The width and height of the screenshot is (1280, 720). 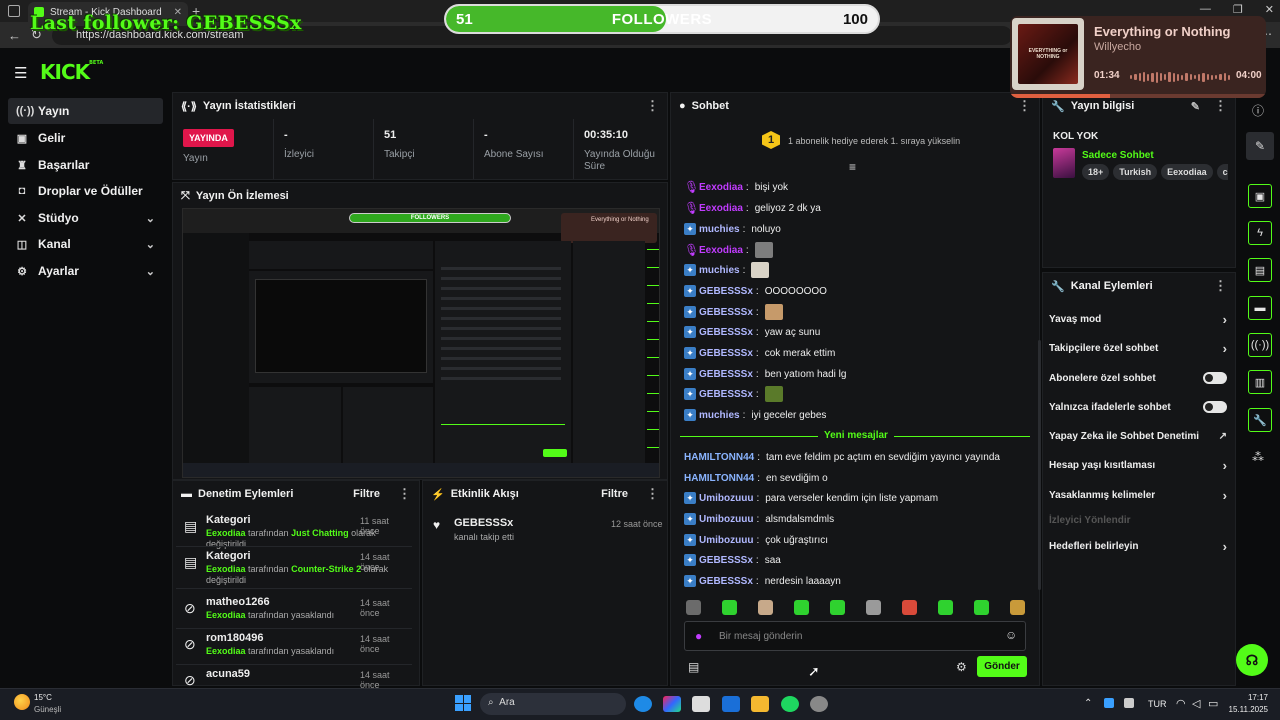 What do you see at coordinates (1002, 666) in the screenshot?
I see `send-button: Gönder` at bounding box center [1002, 666].